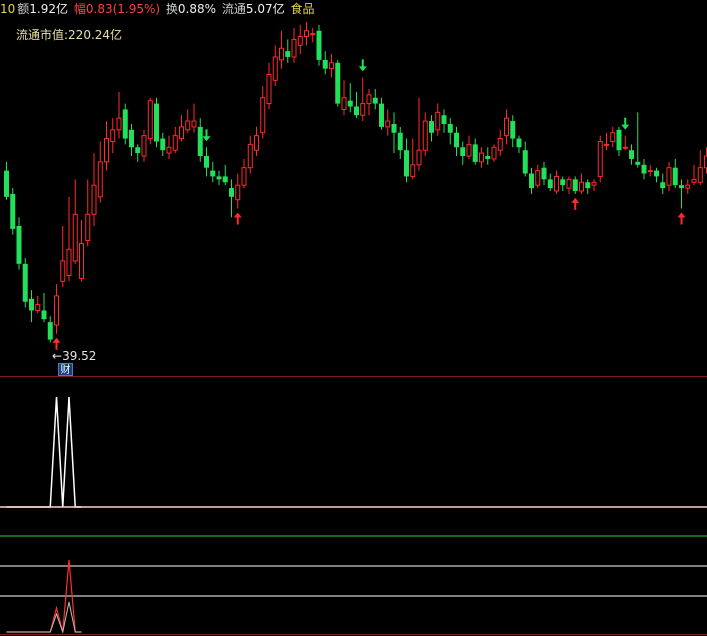 Image resolution: width=707 pixels, height=636 pixels. I want to click on indicator-lower-white-line, so click(44, 617).